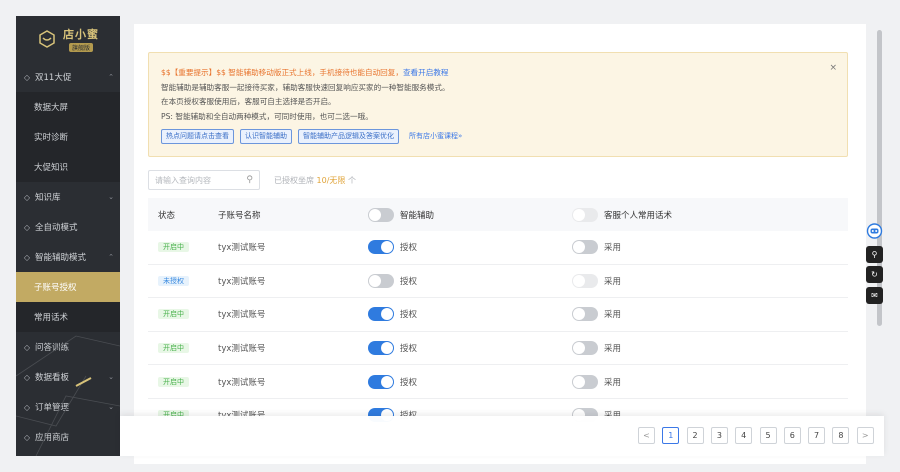  I want to click on sidebar-group-0: ◇ 双11大促 ⌃, so click(68, 77).